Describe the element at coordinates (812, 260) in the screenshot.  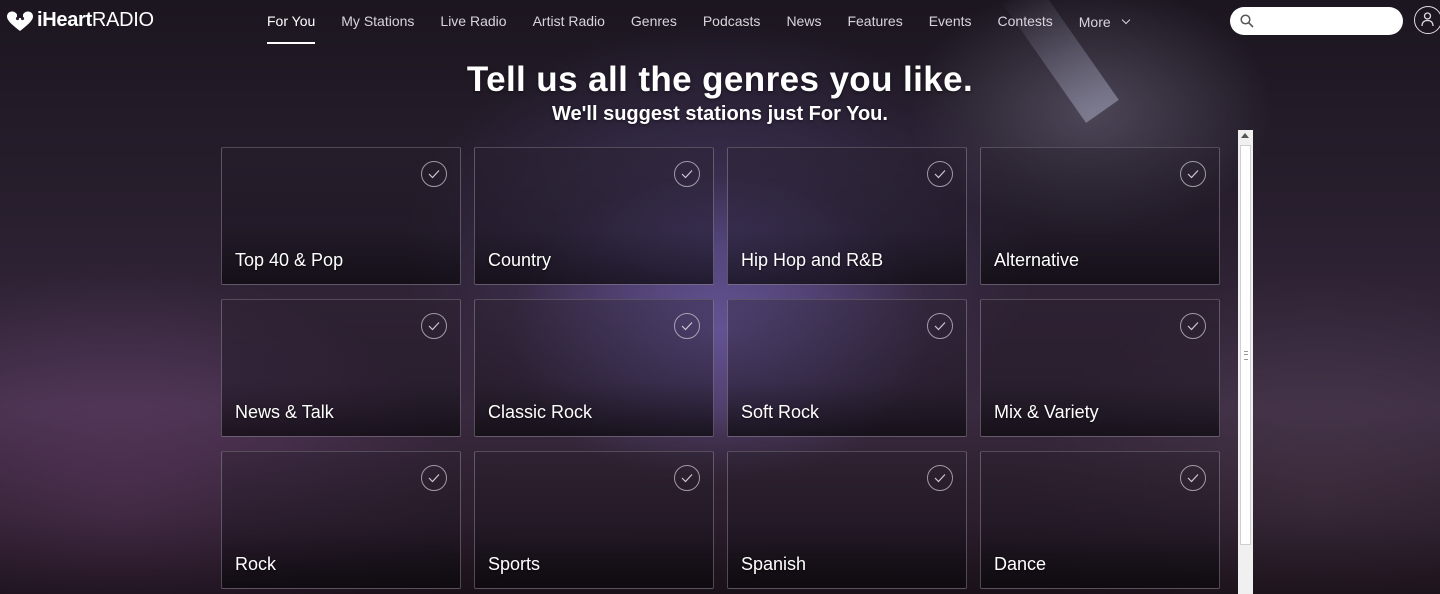
I see `genre-label: Hip Hop and R&B` at that location.